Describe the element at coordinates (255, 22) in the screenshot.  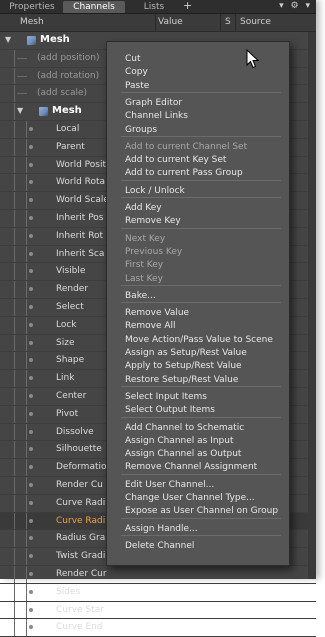
I see `col-source: Source` at that location.